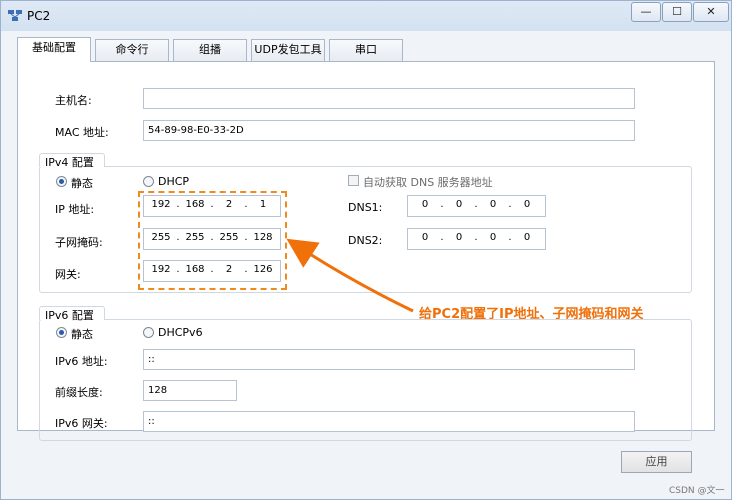 The height and width of the screenshot is (501, 732). I want to click on ipv6-static-label: 静态, so click(82, 334).